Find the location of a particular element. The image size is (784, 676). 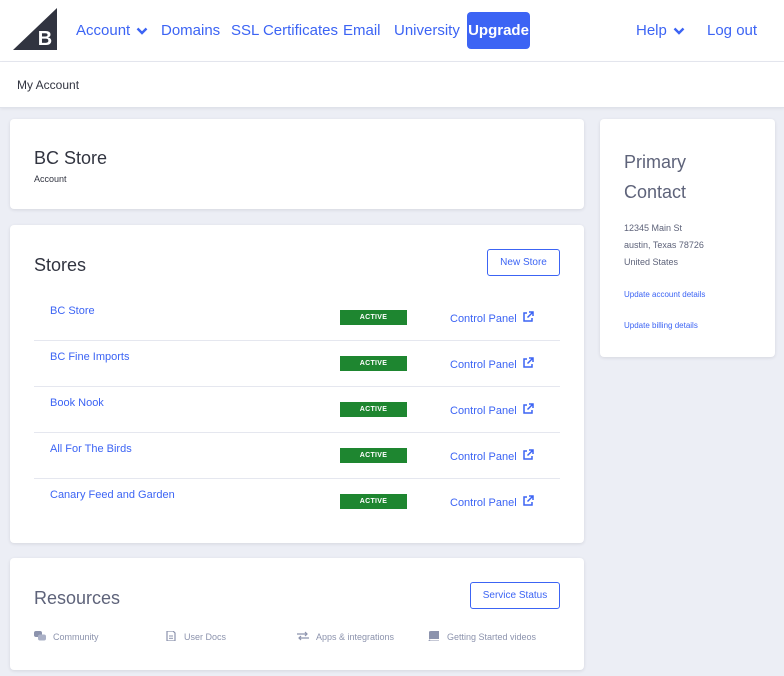

address-line-1: 12345 Main St is located at coordinates (653, 228).